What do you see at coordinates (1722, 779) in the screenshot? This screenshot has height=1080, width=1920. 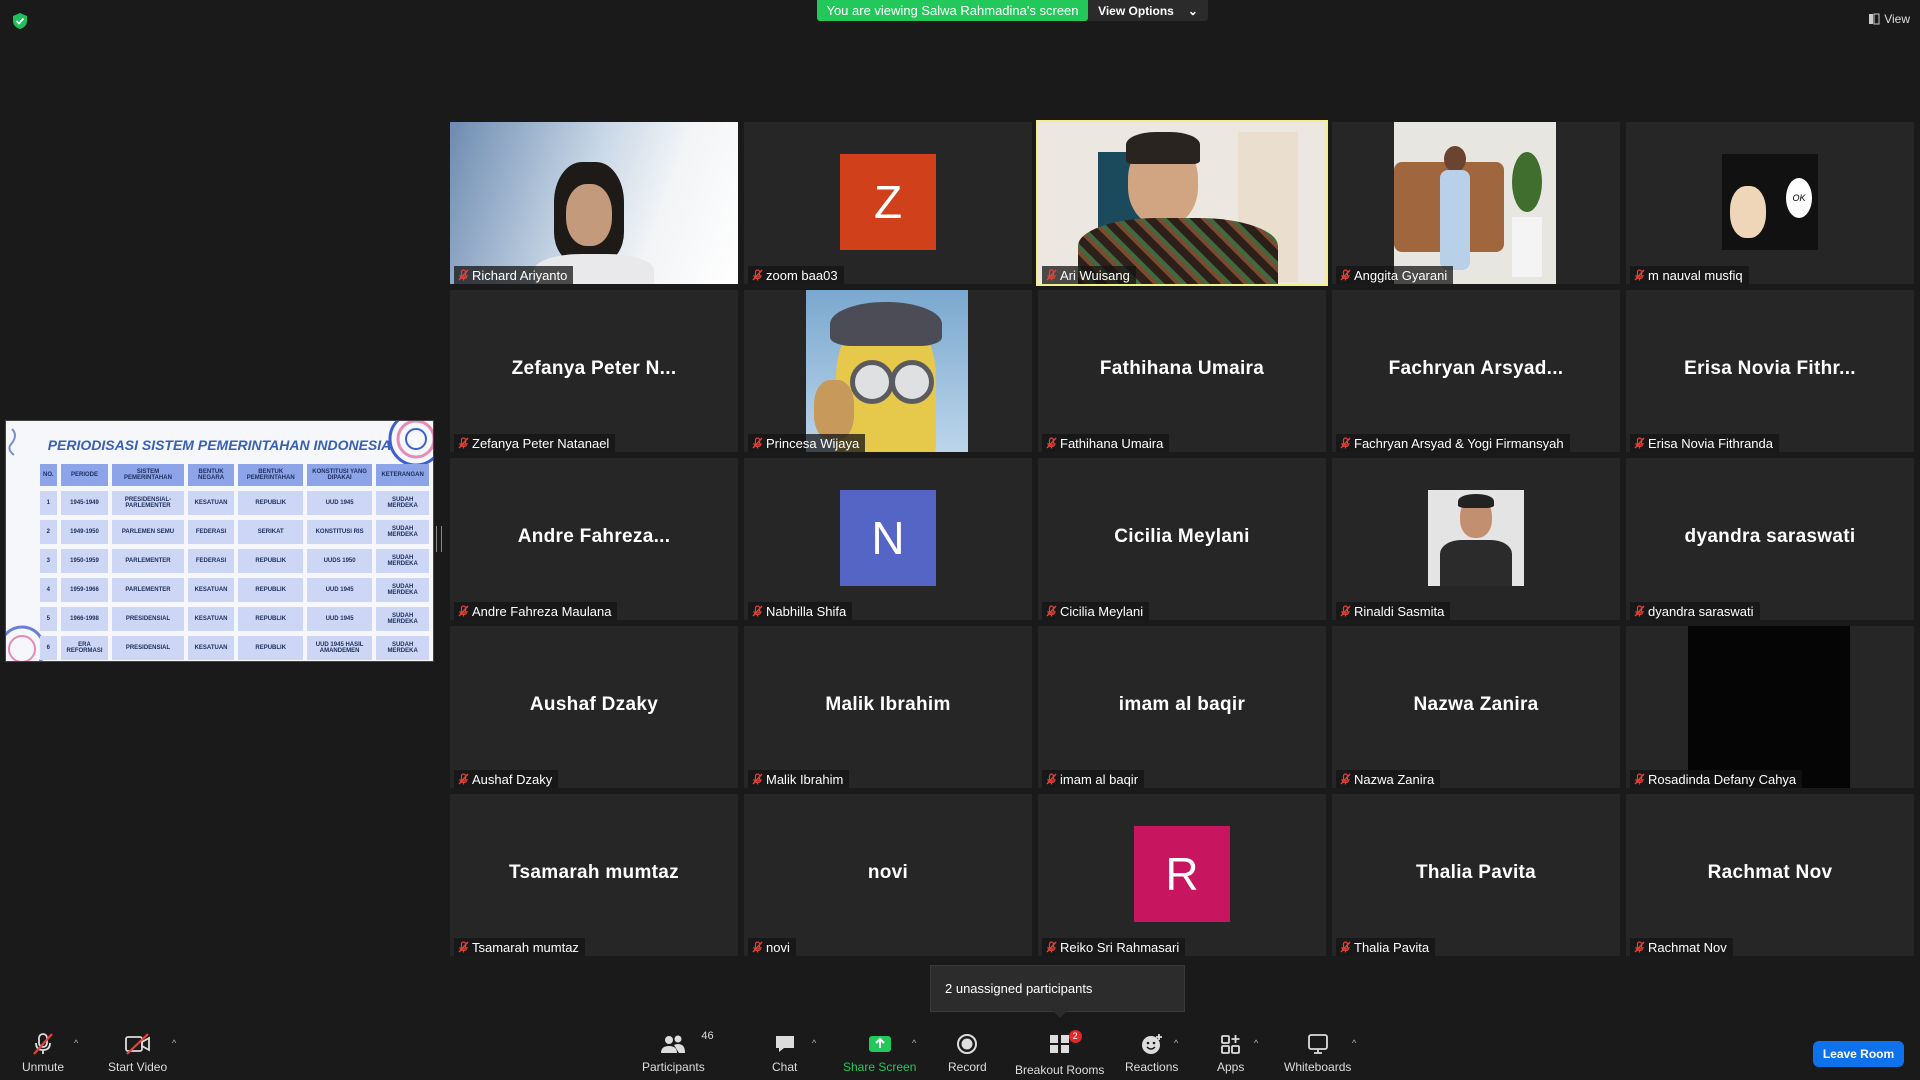 I see `participant-name: Rosadinda Defany Cahya` at bounding box center [1722, 779].